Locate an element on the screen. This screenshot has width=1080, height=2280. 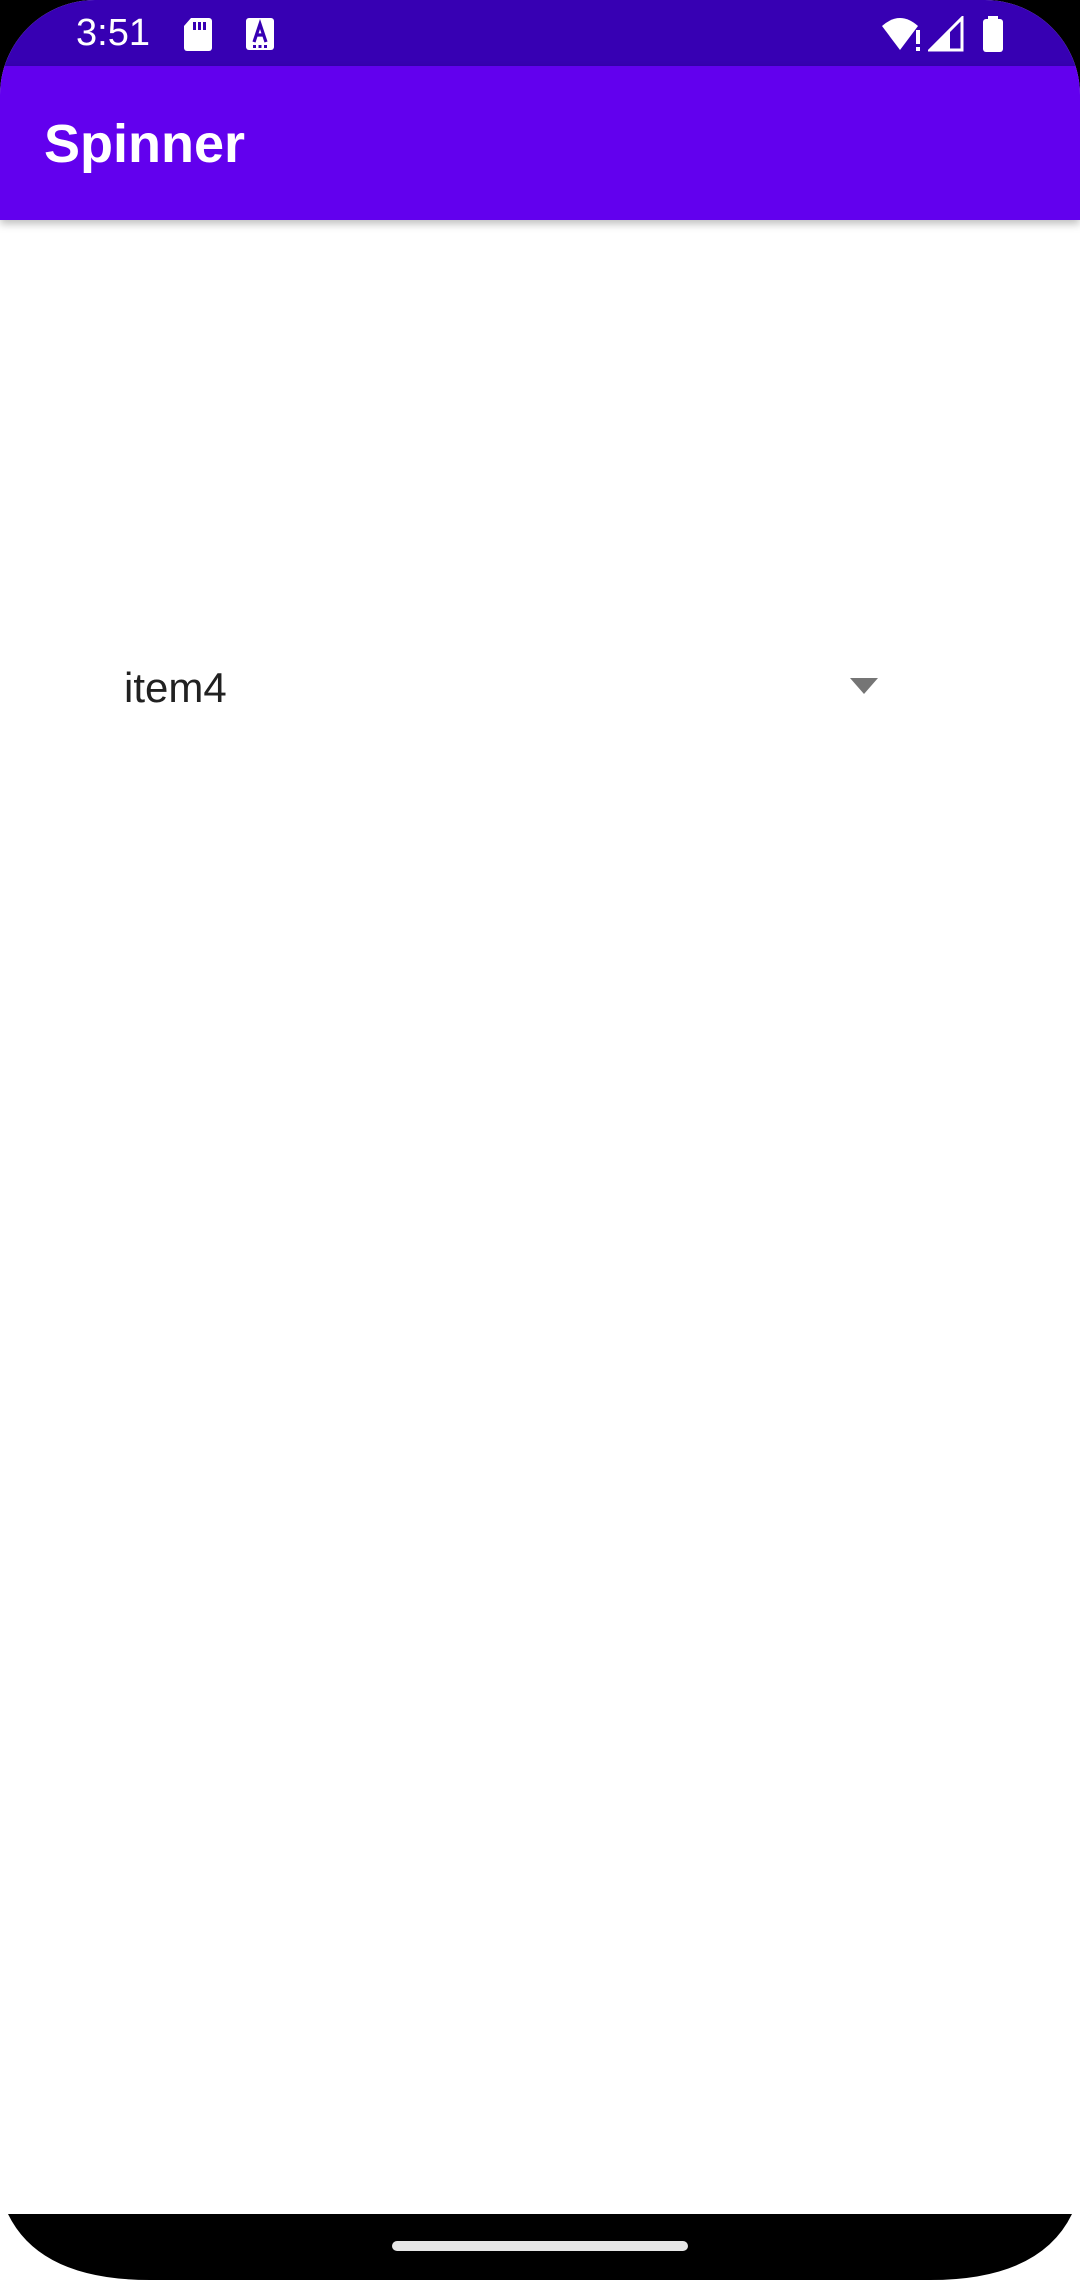
wifi-icon is located at coordinates (901, 34).